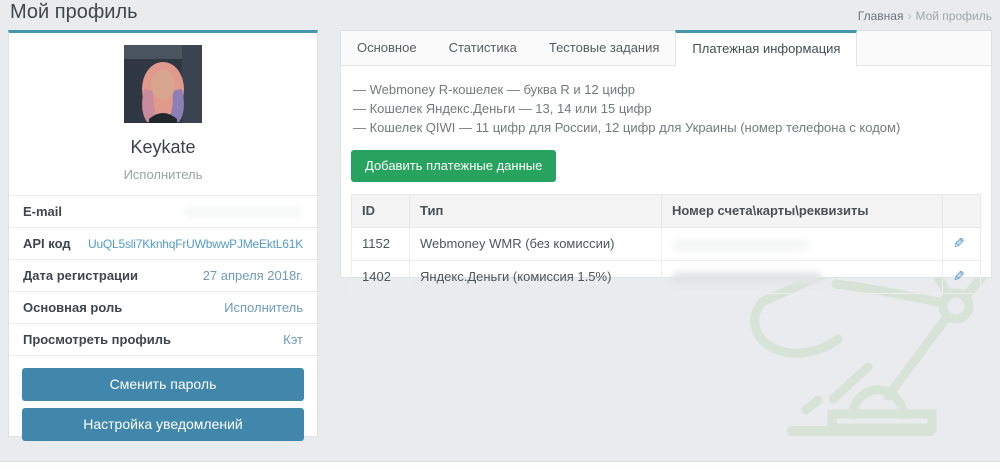 The width and height of the screenshot is (1000, 469). I want to click on profile-role: Исполнитель, so click(163, 174).